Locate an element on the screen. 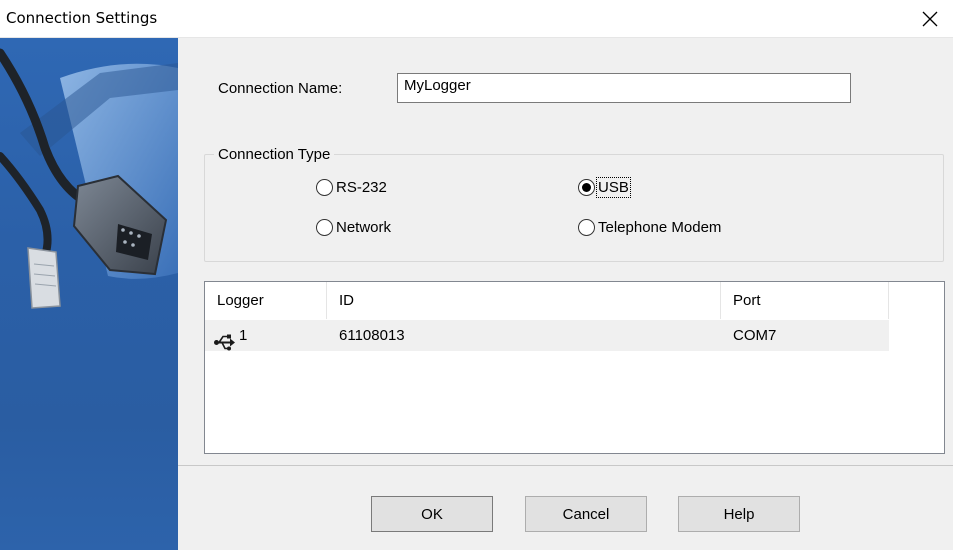 This screenshot has height=550, width=953. connection-name-value: MyLogger is located at coordinates (437, 85).